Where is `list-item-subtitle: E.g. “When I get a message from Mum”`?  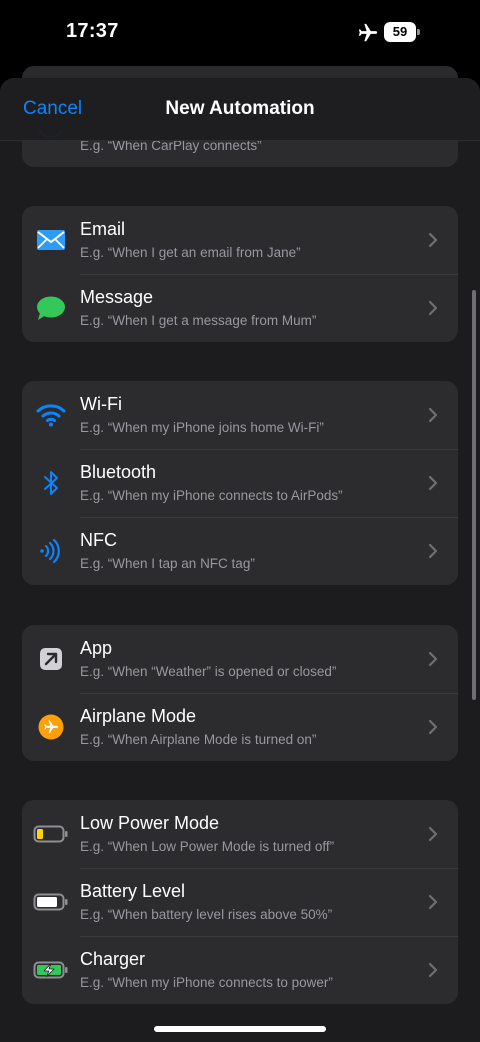 list-item-subtitle: E.g. “When I get a message from Mum” is located at coordinates (198, 320).